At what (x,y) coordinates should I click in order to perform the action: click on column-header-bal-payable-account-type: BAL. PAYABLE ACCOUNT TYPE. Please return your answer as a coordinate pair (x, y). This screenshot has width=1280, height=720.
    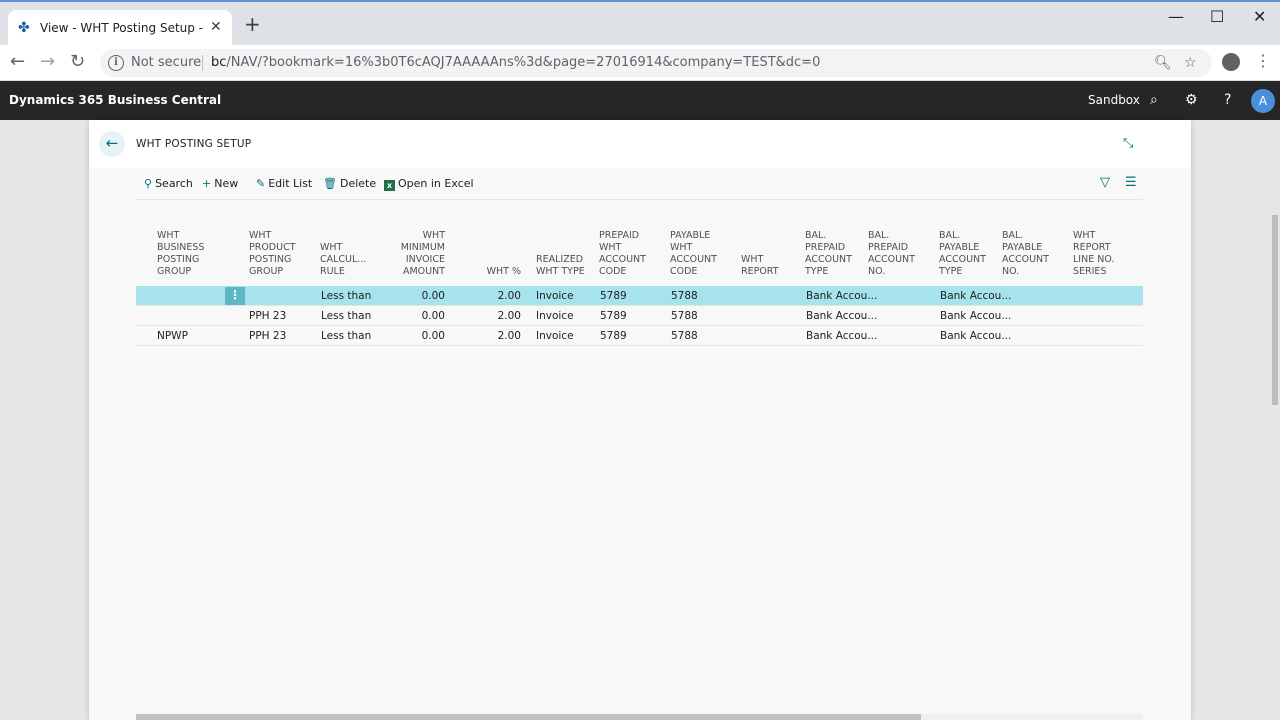
    Looking at the image, I should click on (962, 254).